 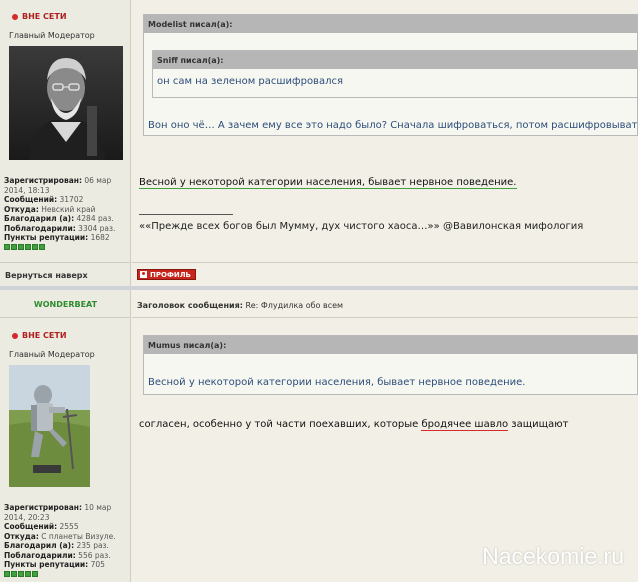 I want to click on signature-divider, so click(x=186, y=214).